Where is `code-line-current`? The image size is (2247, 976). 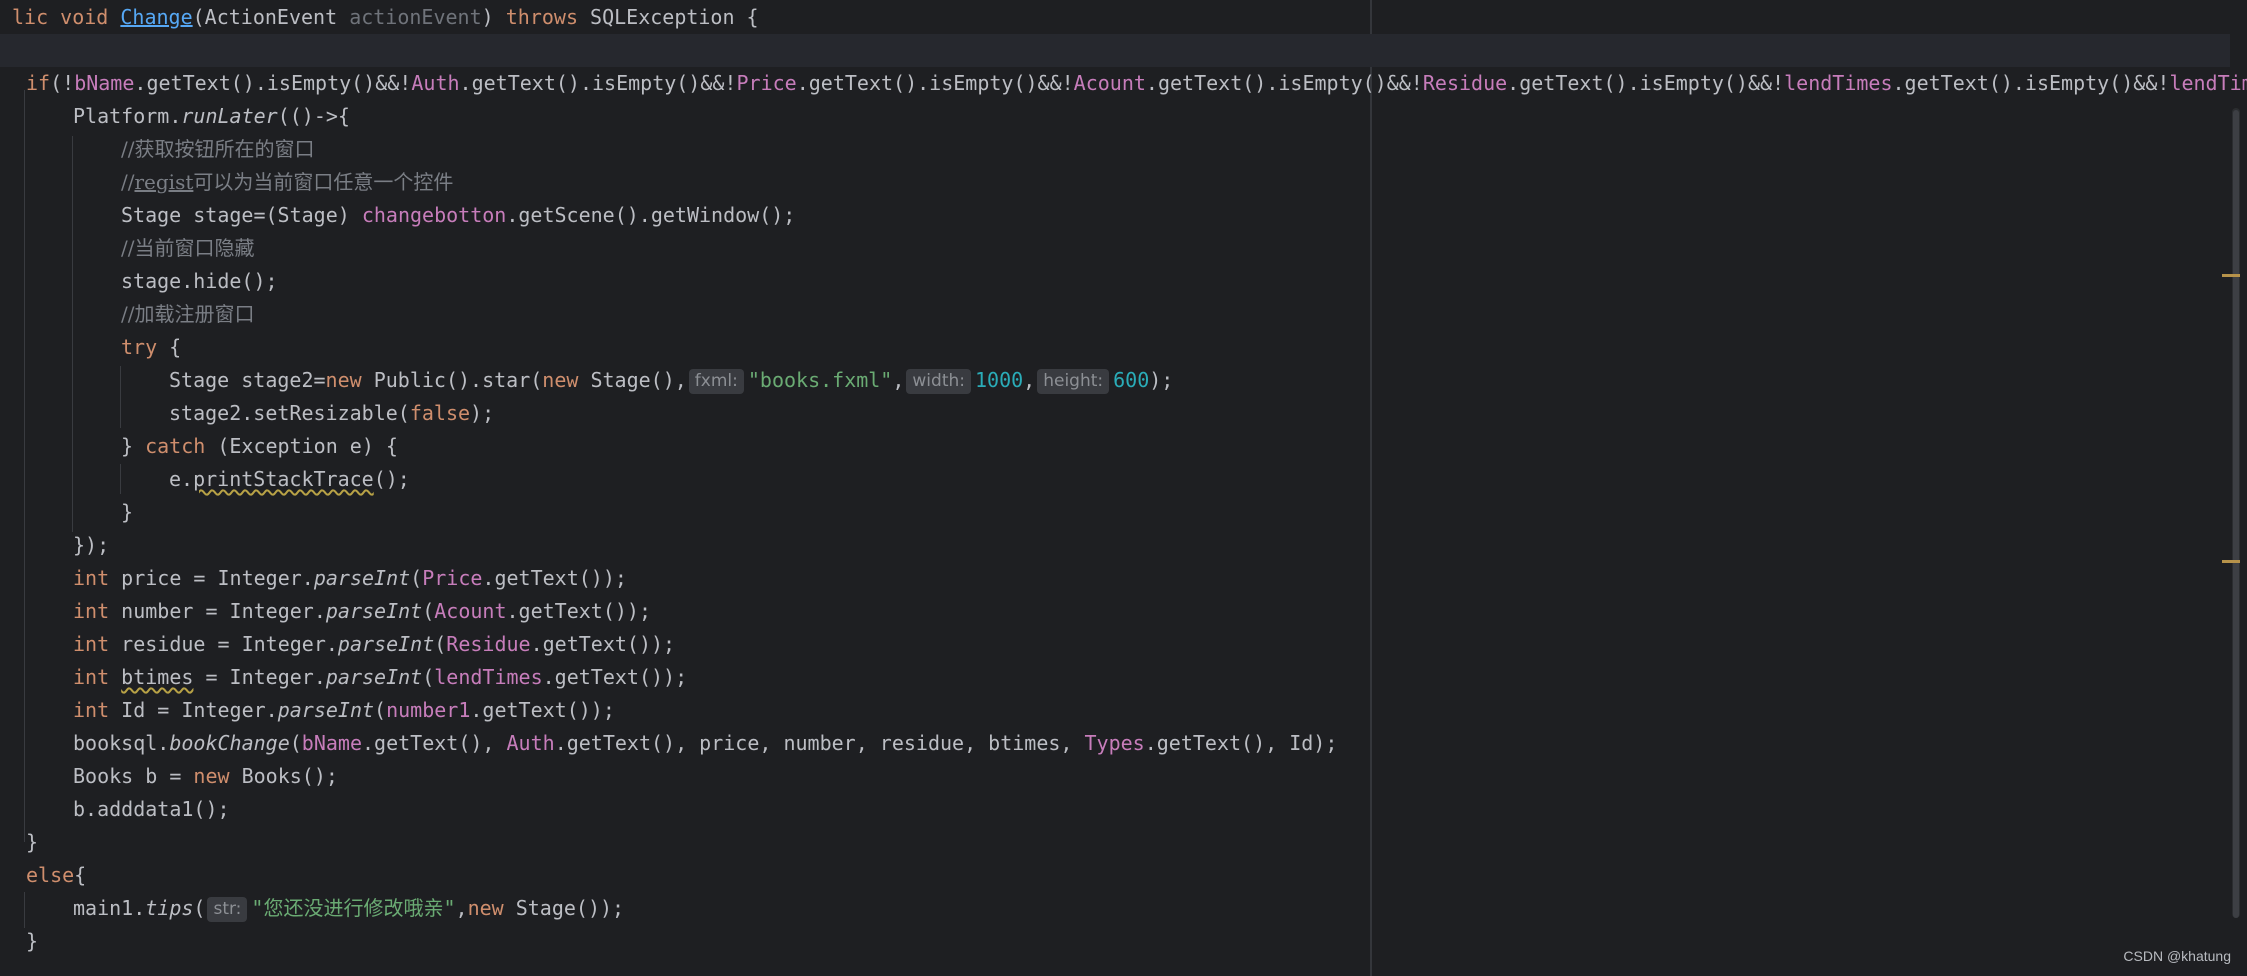 code-line-current is located at coordinates (1115, 50).